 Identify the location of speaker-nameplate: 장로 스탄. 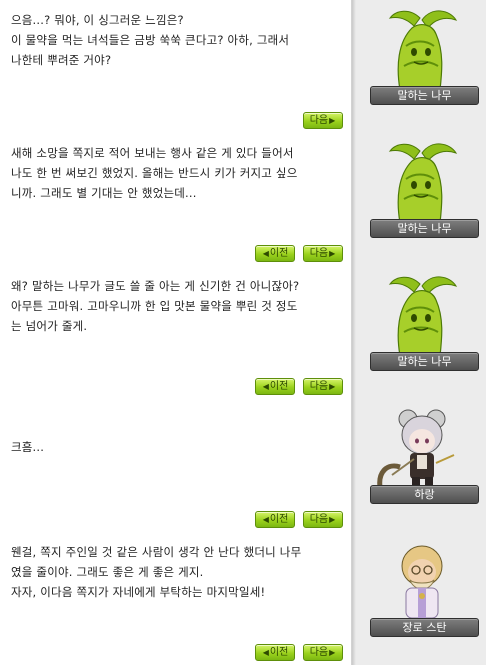
(424, 627).